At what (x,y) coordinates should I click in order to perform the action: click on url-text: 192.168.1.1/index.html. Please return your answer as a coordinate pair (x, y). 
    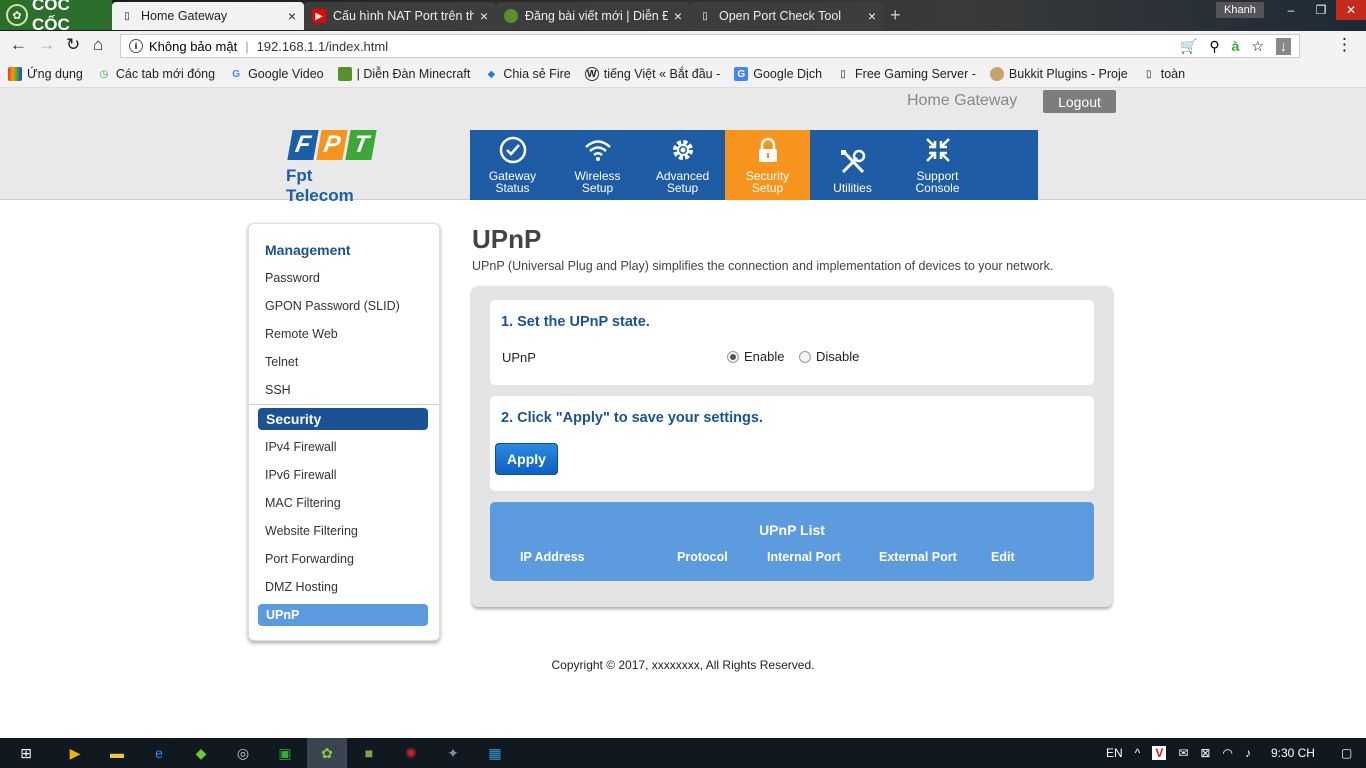
    Looking at the image, I should click on (323, 46).